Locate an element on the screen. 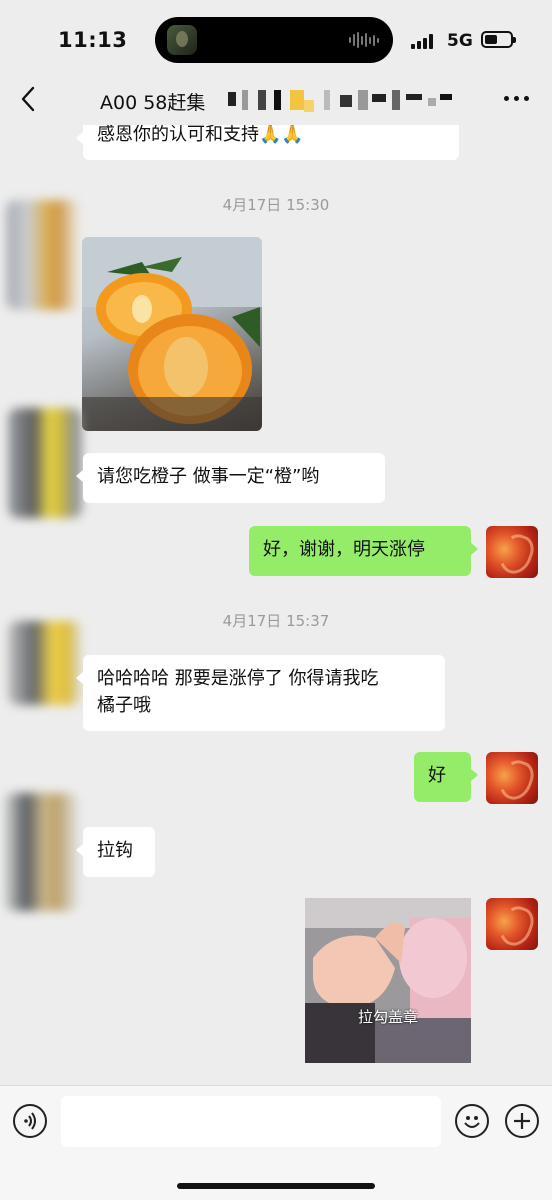 This screenshot has width=552, height=1200. oranges-photo is located at coordinates (172, 334).